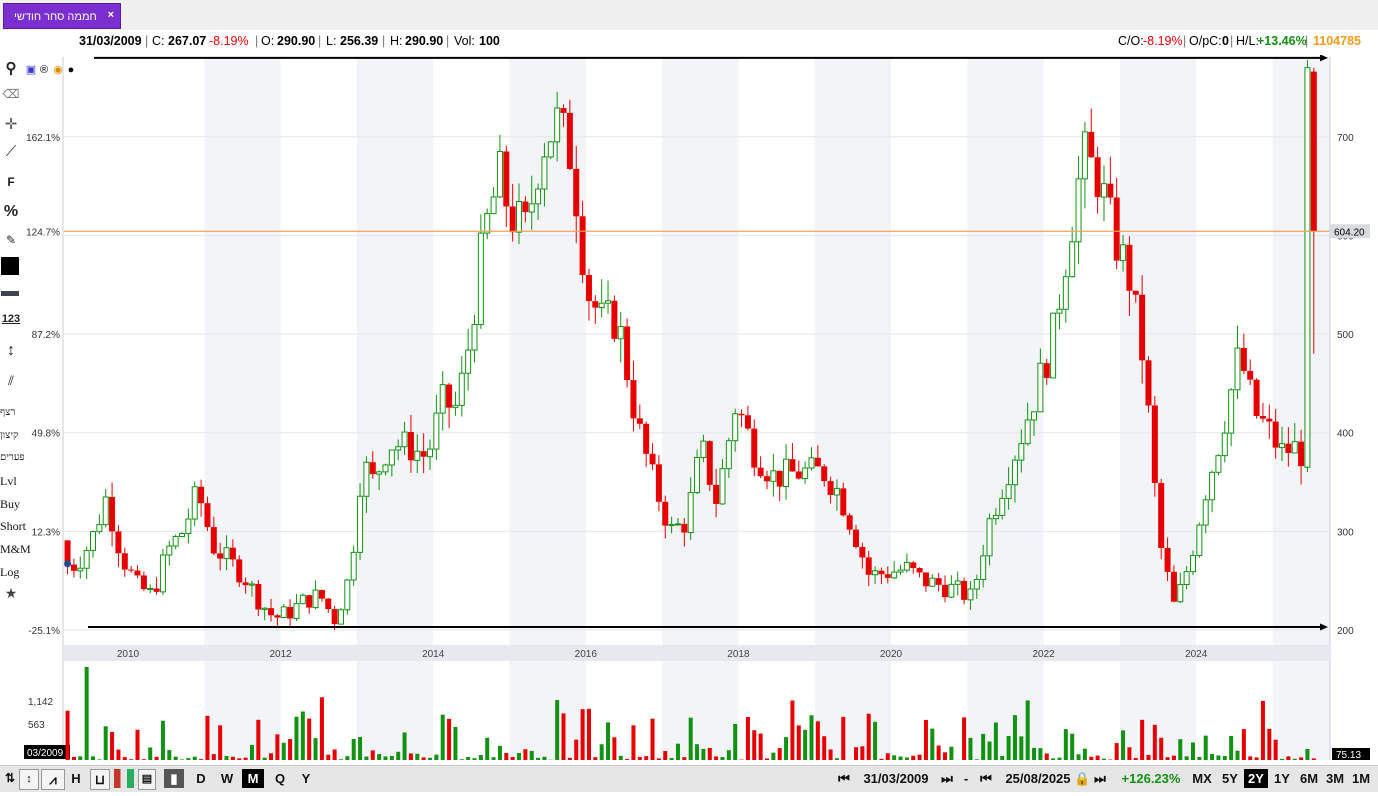 This screenshot has width=1378, height=796. Describe the element at coordinates (10, 504) in the screenshot. I see `buy-tool: Buy` at that location.